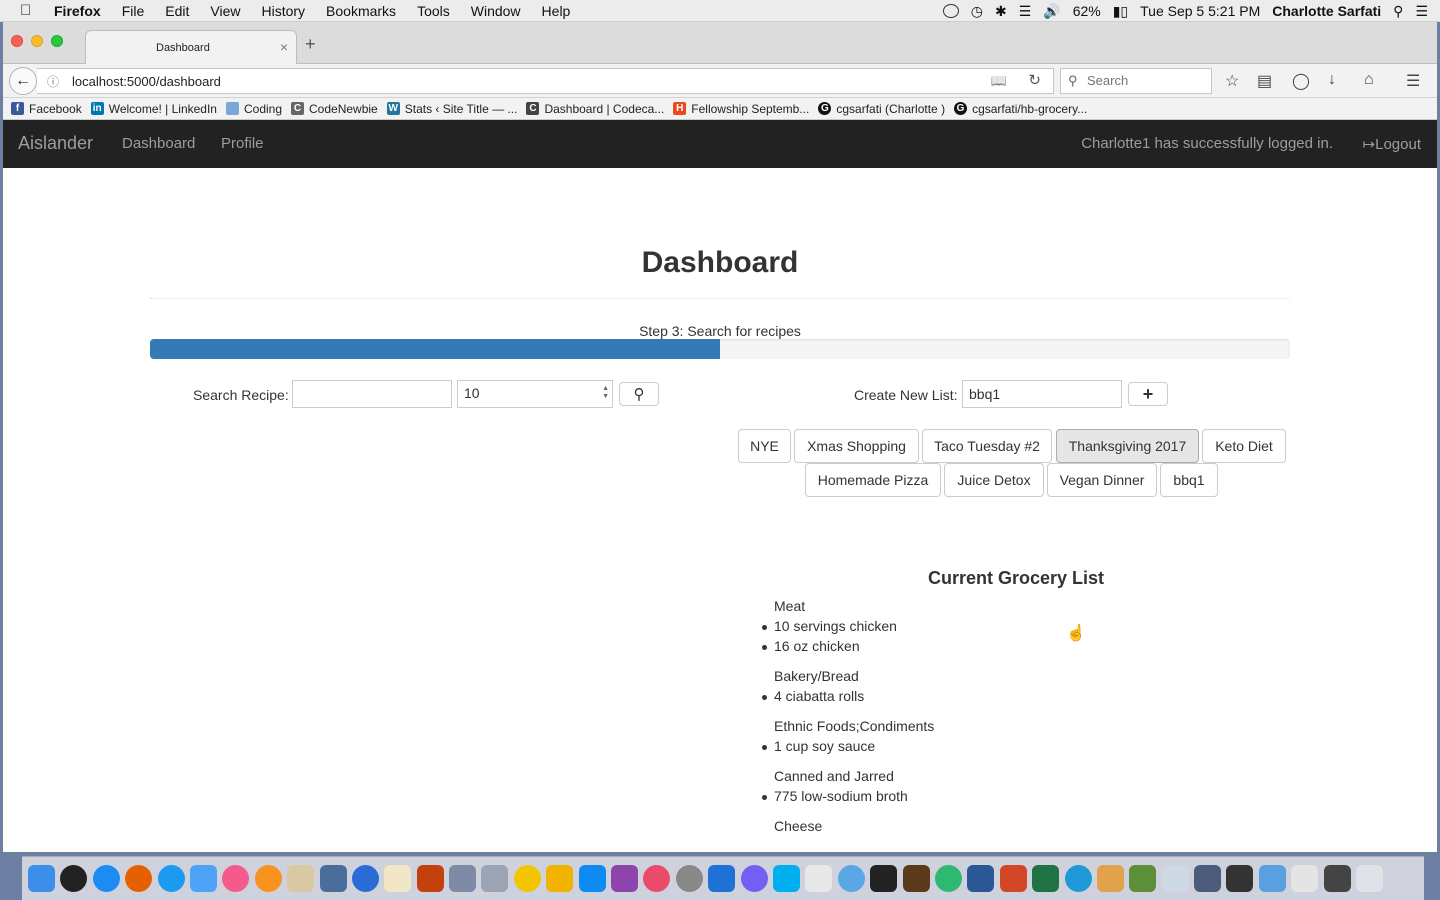 Image resolution: width=1440 pixels, height=900 pixels. I want to click on brand-logo: Aislander, so click(55, 143).